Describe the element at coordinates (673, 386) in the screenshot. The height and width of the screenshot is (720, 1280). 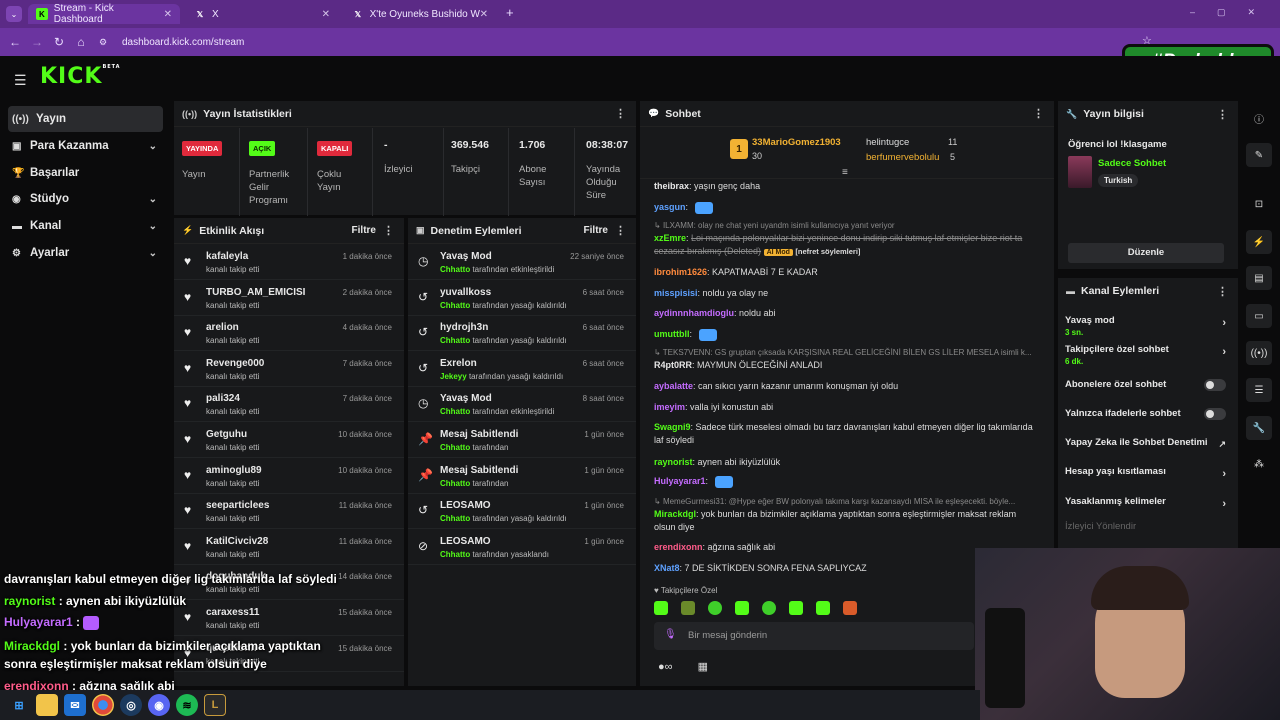
I see `chat-username: aybalatte` at that location.